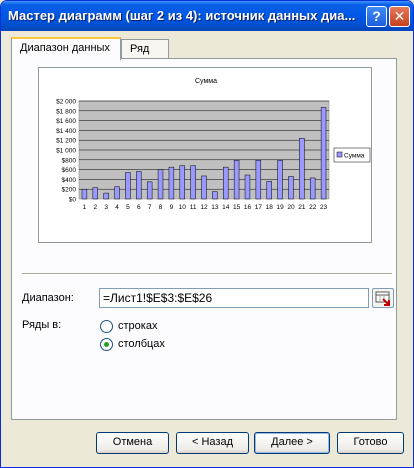 The width and height of the screenshot is (414, 468). What do you see at coordinates (66, 151) in the screenshot?
I see `y-tick-label: $1 000` at bounding box center [66, 151].